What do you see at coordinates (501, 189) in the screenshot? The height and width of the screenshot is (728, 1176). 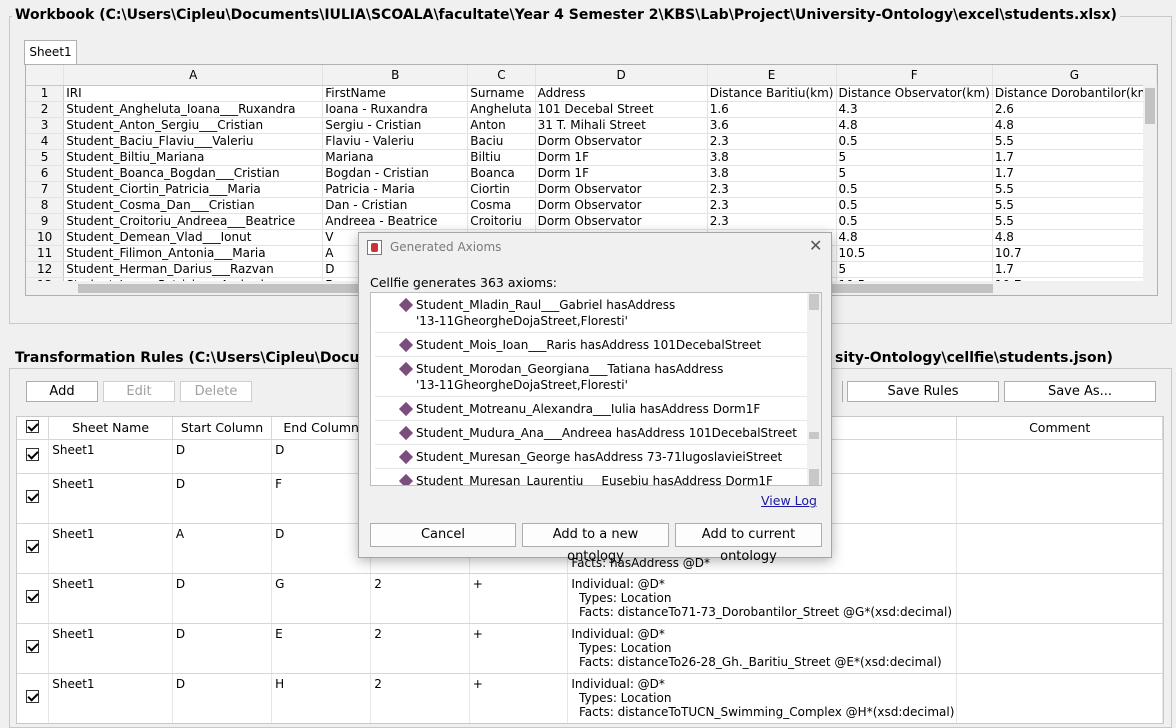 I see `sheet-cell: Ciortin` at bounding box center [501, 189].